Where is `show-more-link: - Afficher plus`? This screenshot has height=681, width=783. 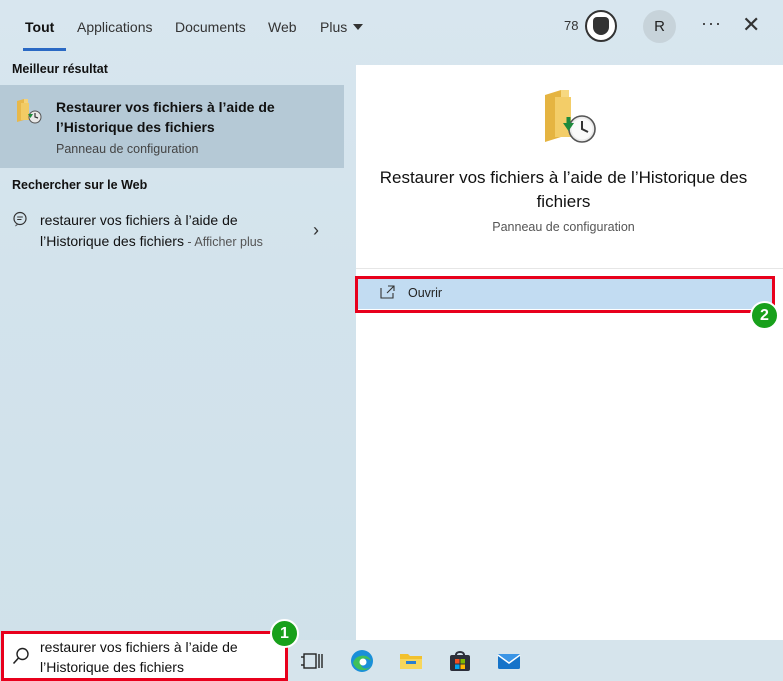
show-more-link: - Afficher plus is located at coordinates (223, 242).